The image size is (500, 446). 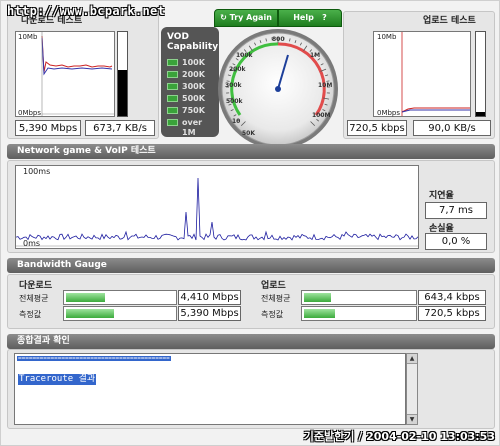 What do you see at coordinates (359, 297) in the screenshot?
I see `bw-upload-avg-bar` at bounding box center [359, 297].